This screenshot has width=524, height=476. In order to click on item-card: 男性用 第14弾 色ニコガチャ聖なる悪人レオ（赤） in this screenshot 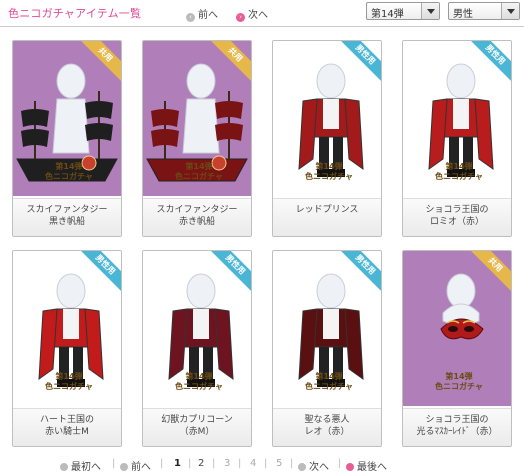, I will do `click(327, 348)`.